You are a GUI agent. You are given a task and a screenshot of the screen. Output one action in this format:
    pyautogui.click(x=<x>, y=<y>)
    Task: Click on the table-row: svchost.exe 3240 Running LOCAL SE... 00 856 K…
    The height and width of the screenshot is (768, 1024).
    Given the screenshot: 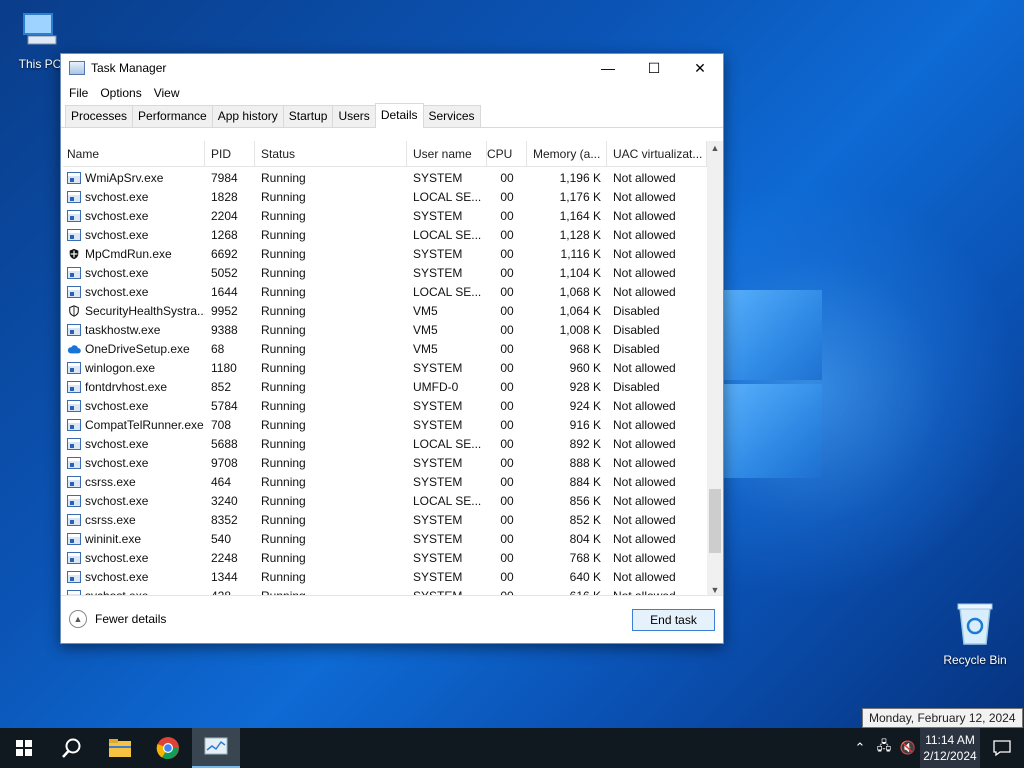 What is the action you would take?
    pyautogui.click(x=385, y=500)
    